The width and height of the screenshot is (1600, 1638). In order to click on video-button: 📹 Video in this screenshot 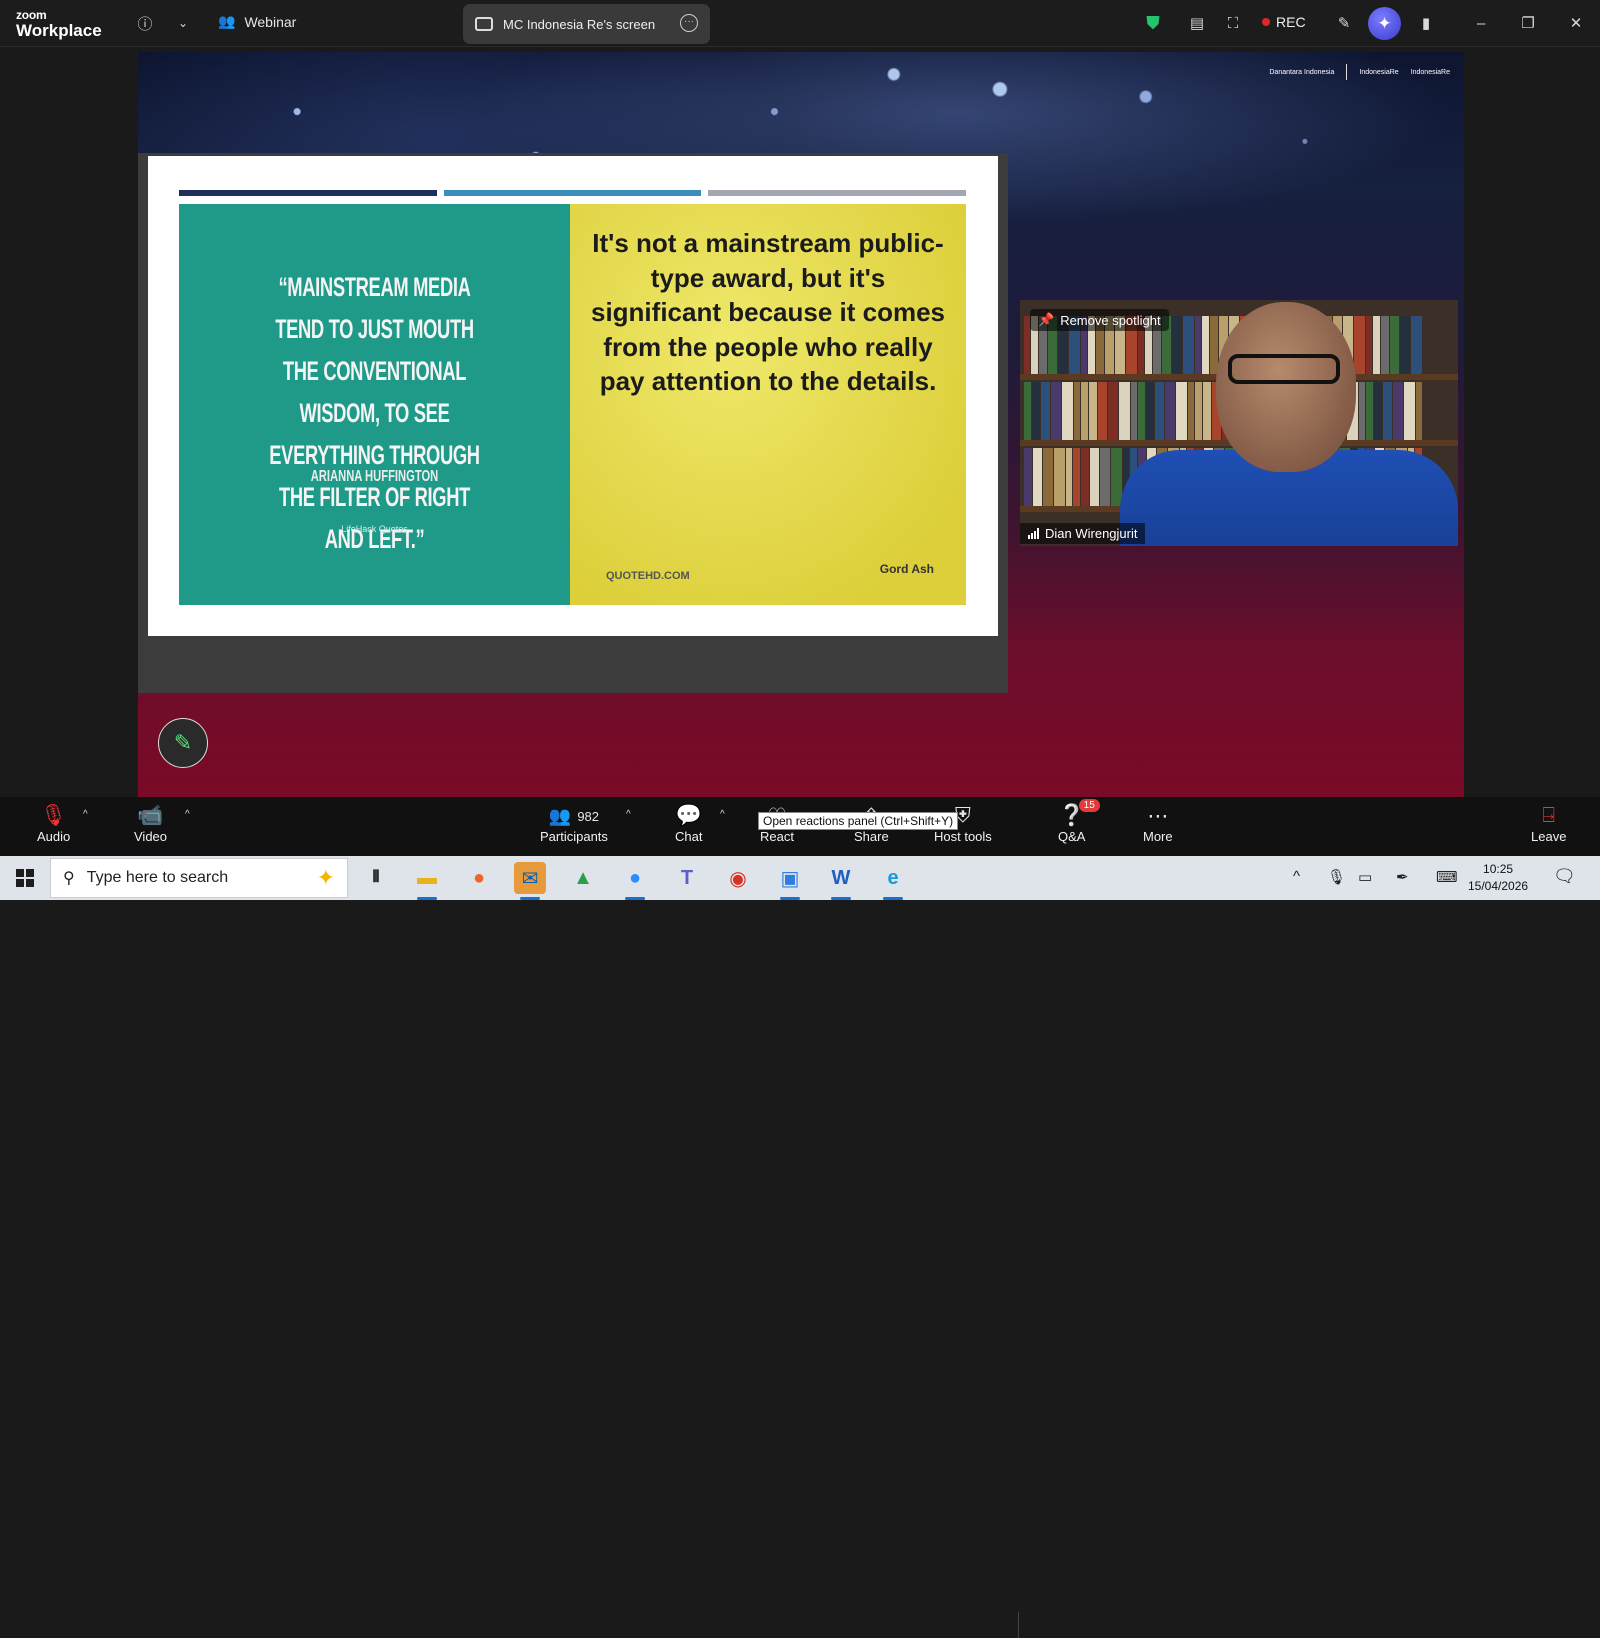, I will do `click(150, 823)`.